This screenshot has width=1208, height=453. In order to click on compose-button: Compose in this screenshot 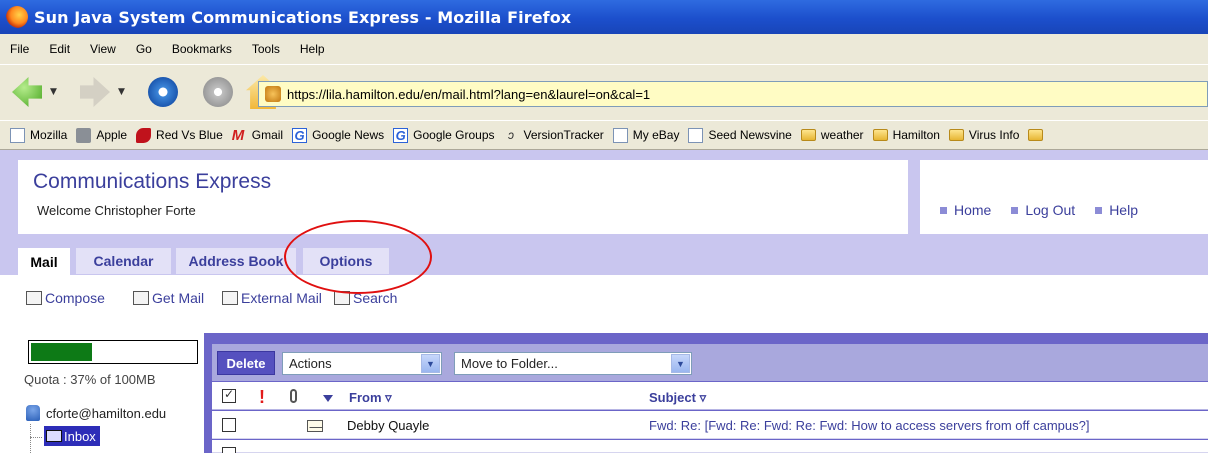, I will do `click(65, 298)`.